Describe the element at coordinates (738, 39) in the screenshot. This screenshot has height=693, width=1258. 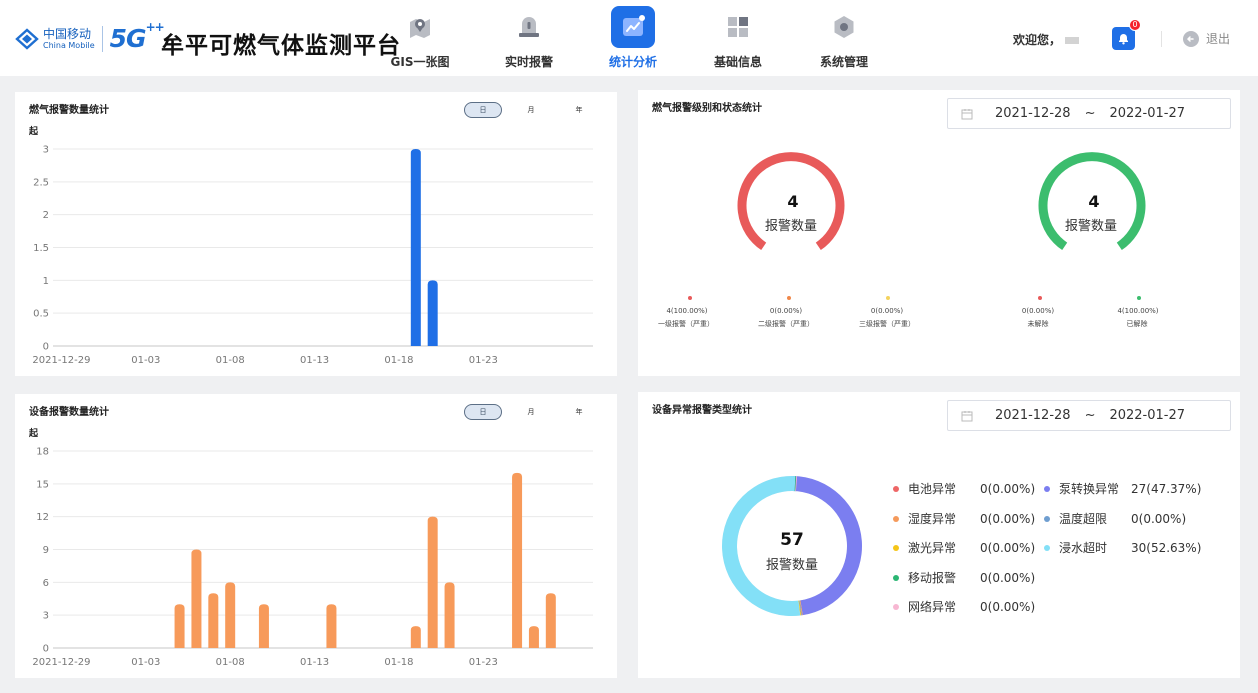
I see `nav-basic-info: 基础信息` at that location.